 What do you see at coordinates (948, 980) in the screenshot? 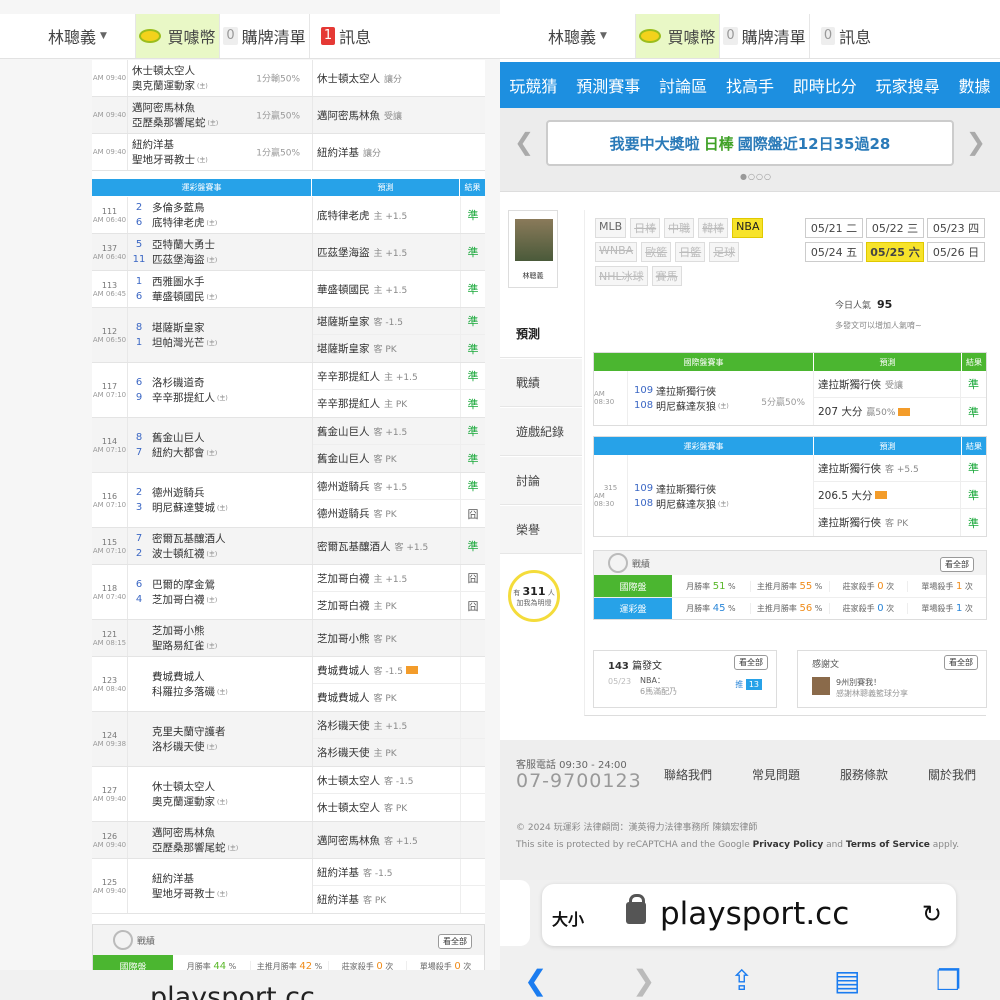
I see `tabs-icon: ❐` at bounding box center [948, 980].